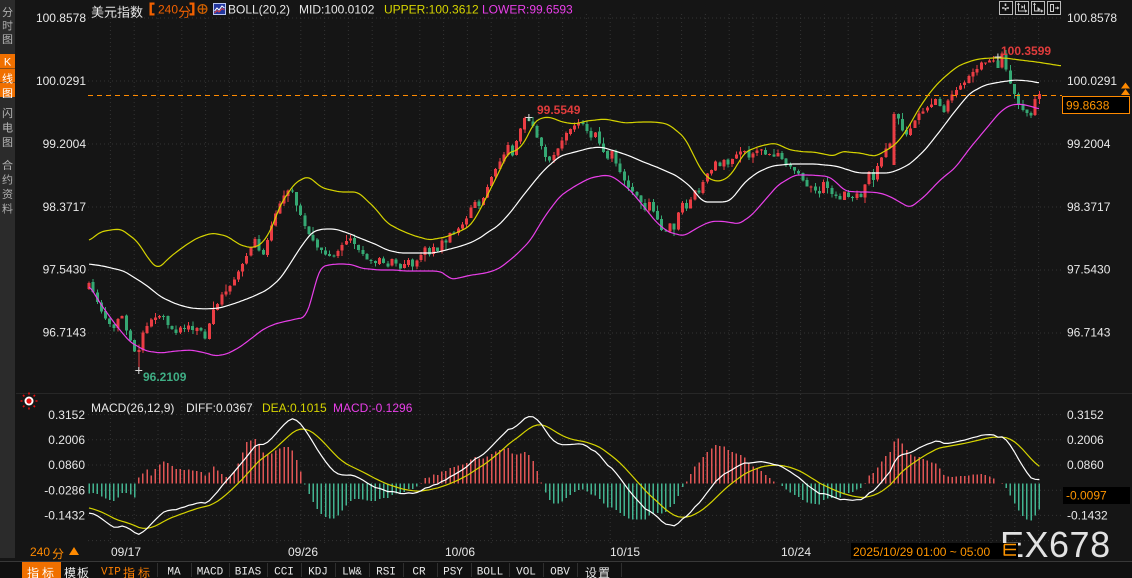 Image resolution: width=1132 pixels, height=578 pixels. I want to click on svg-text: MID:100.0102, so click(337, 10).